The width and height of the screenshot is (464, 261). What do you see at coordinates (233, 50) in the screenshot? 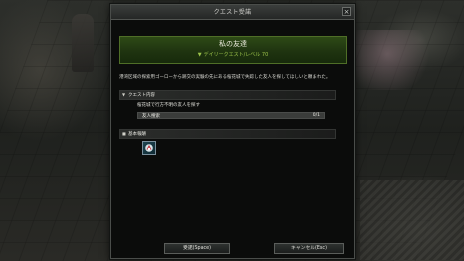
I see `quest-banner: 私の友達 ▼ デイリークエスト/レベル 70` at bounding box center [233, 50].